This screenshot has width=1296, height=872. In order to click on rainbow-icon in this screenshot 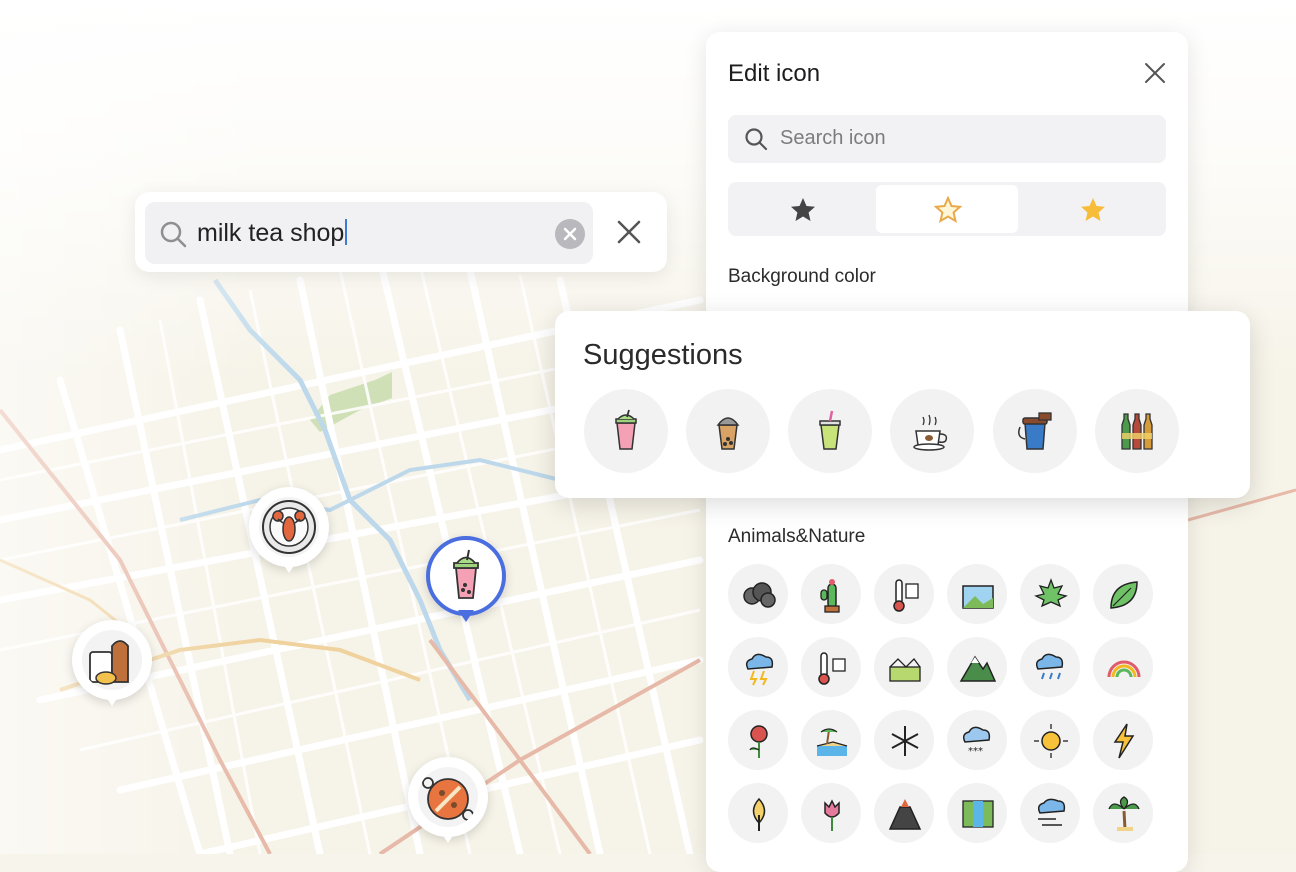, I will do `click(1124, 669)`.